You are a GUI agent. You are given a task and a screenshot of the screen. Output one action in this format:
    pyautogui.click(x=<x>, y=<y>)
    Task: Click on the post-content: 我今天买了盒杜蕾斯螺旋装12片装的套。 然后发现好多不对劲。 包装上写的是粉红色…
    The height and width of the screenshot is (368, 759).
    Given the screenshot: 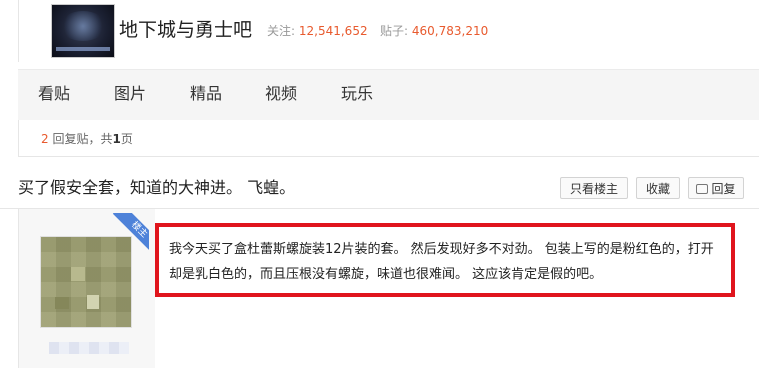 What is the action you would take?
    pyautogui.click(x=441, y=262)
    